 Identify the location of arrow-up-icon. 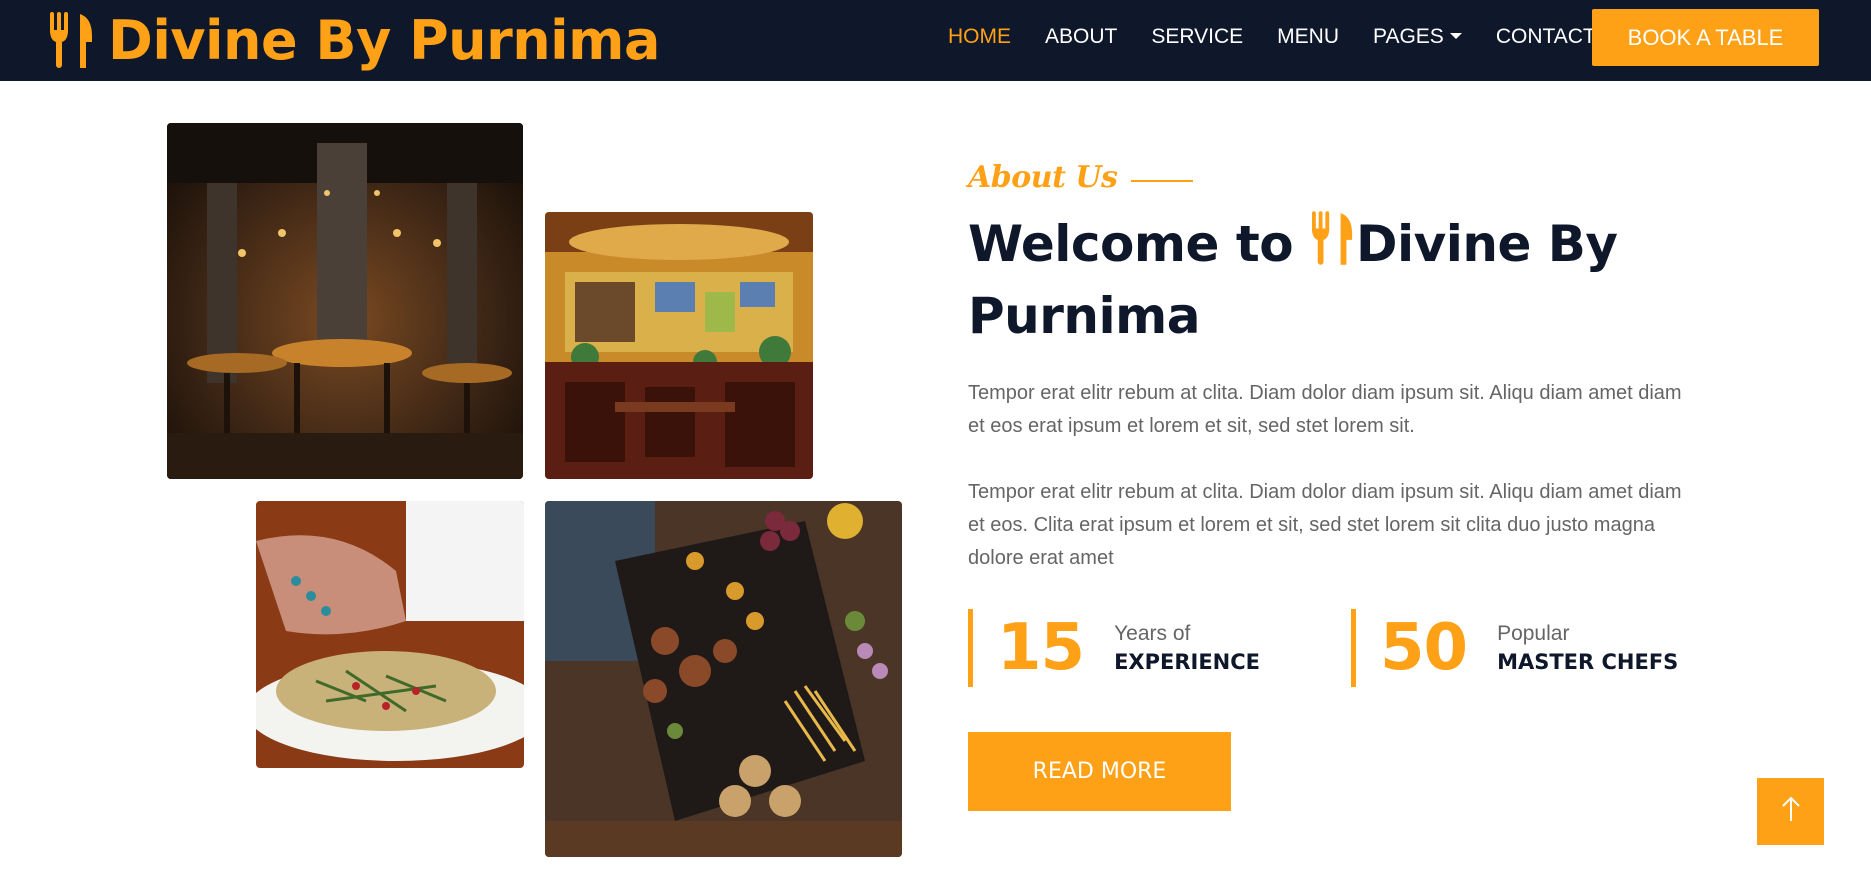
(1791, 811).